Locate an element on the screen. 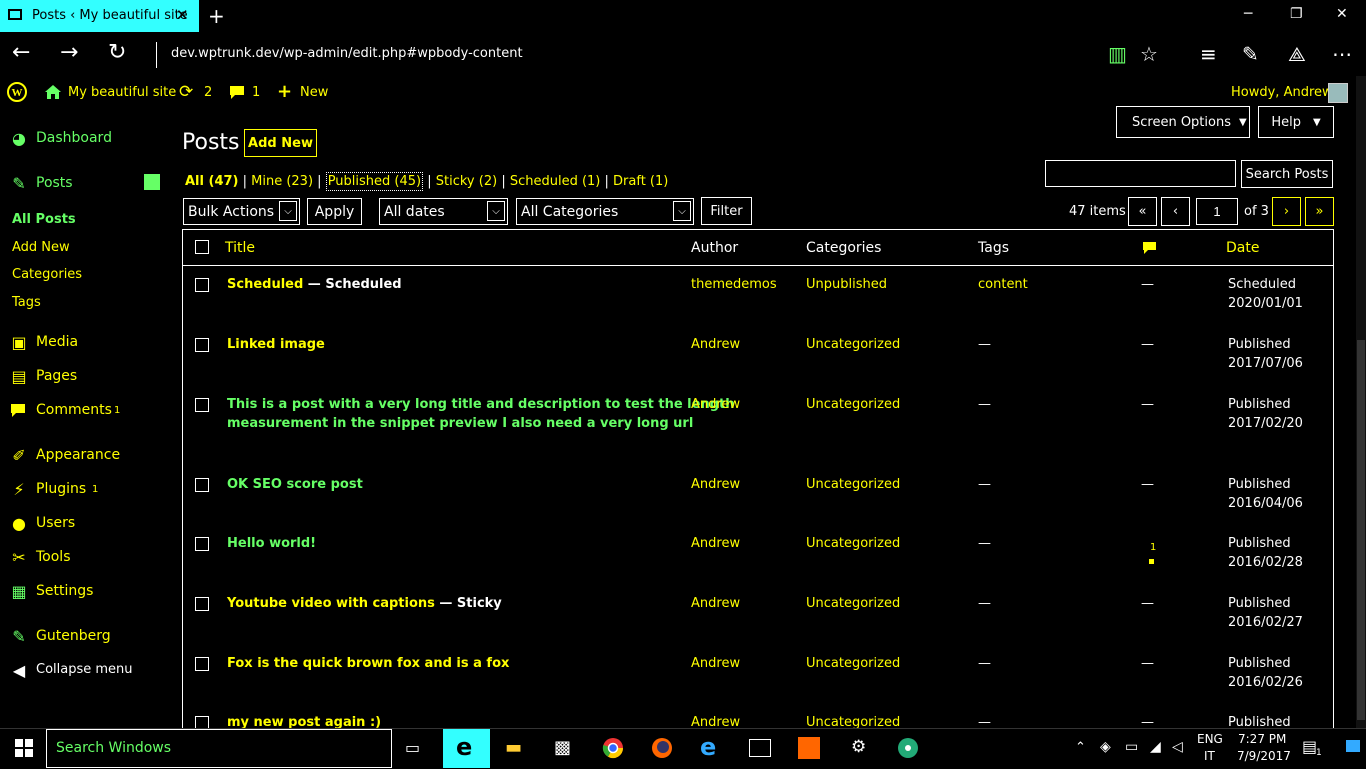  site-name-link: My beautiful site is located at coordinates (122, 92).